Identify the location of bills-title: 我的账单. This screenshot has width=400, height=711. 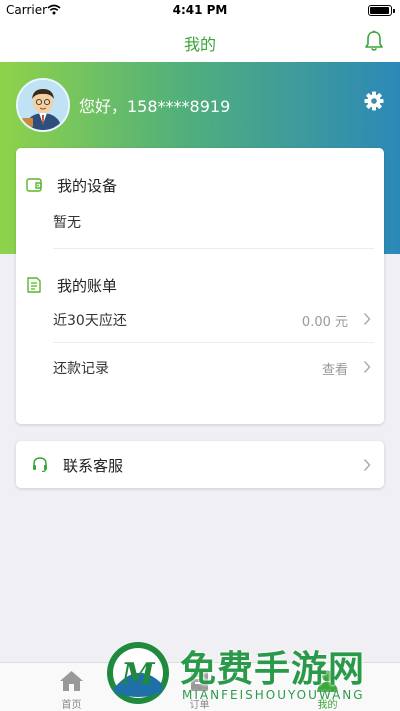
(87, 286).